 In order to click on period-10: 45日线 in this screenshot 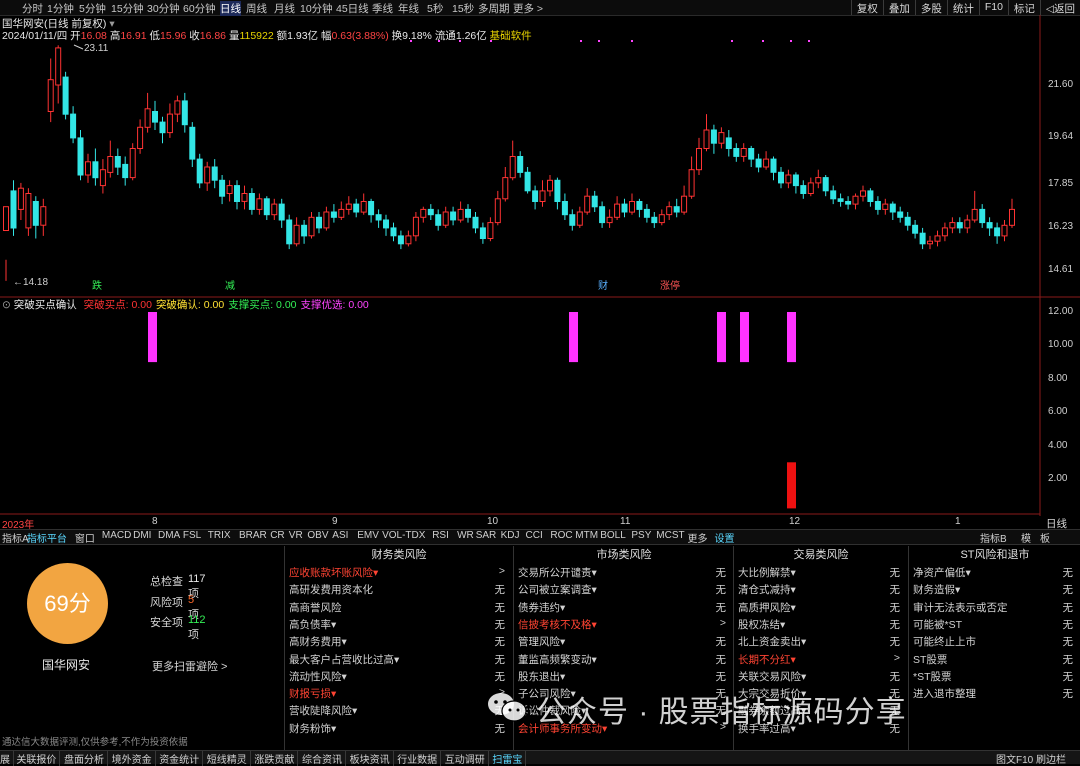, I will do `click(352, 8)`.